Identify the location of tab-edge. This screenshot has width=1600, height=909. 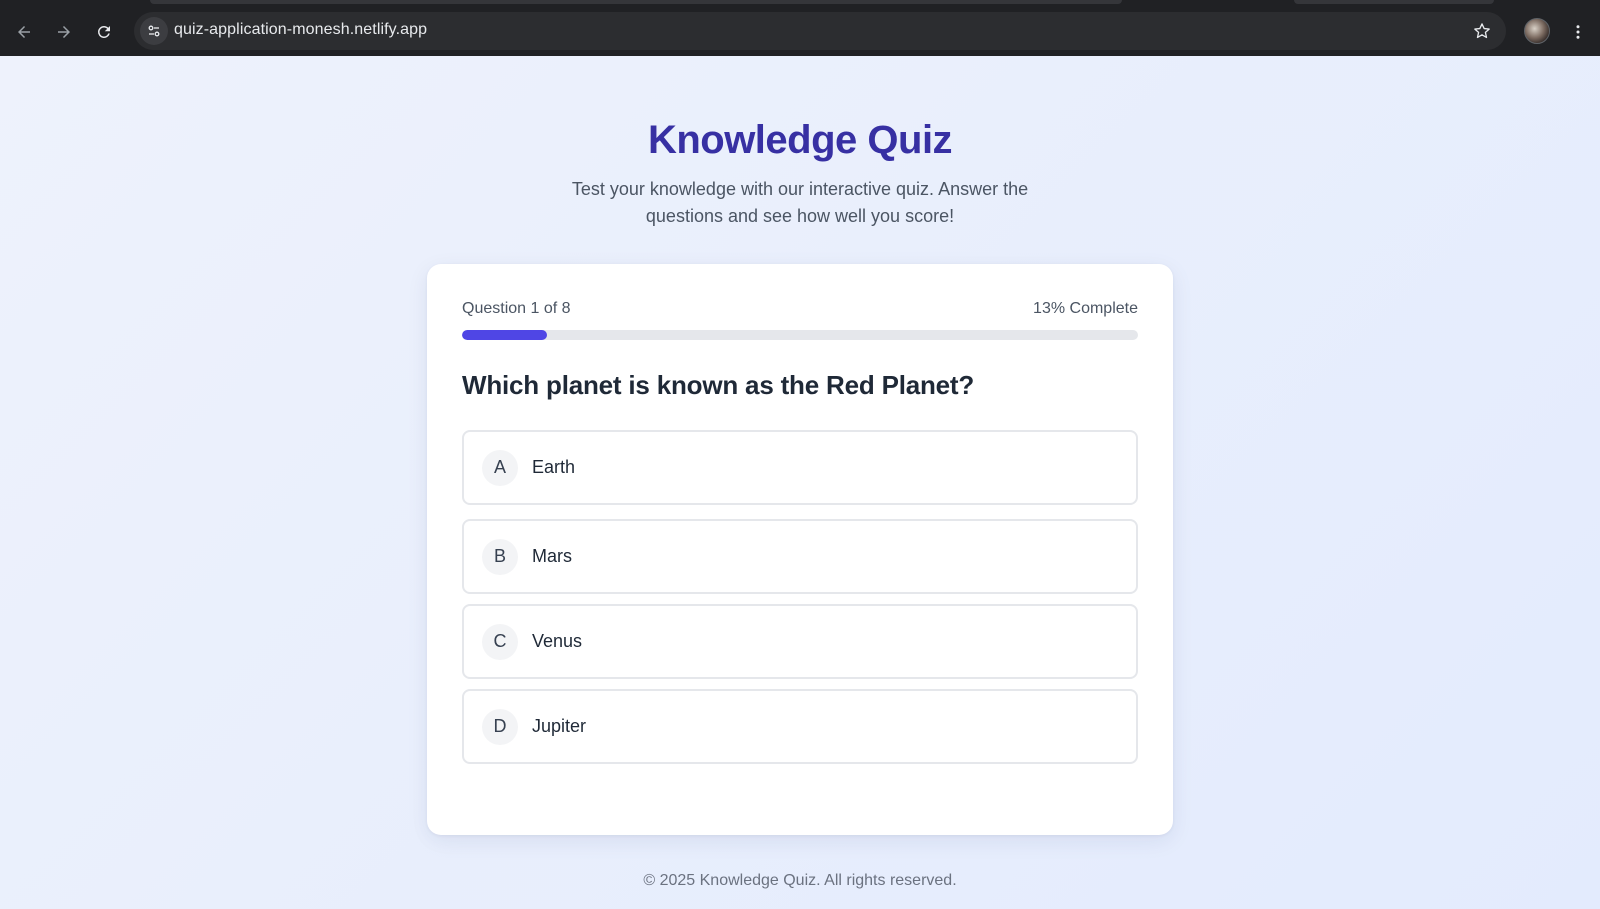
(1394, 2).